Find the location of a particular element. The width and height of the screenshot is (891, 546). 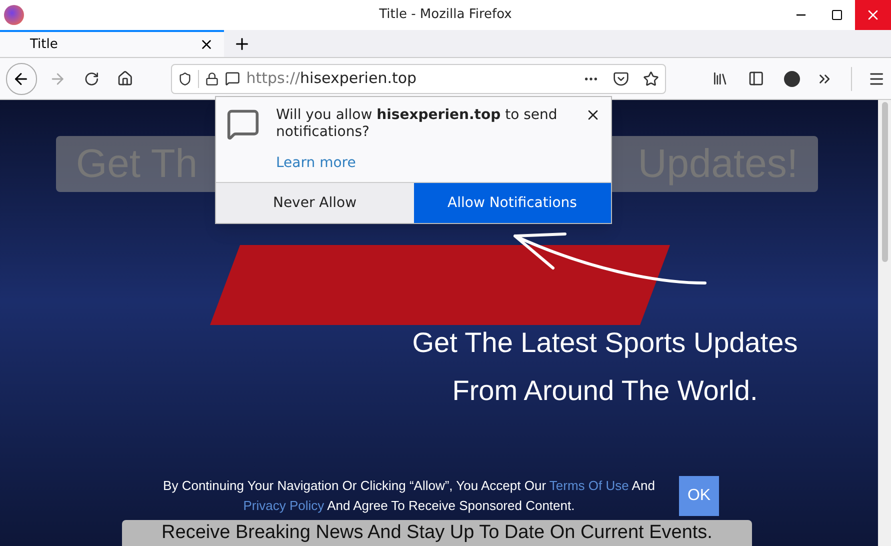

pocket-icon is located at coordinates (621, 78).